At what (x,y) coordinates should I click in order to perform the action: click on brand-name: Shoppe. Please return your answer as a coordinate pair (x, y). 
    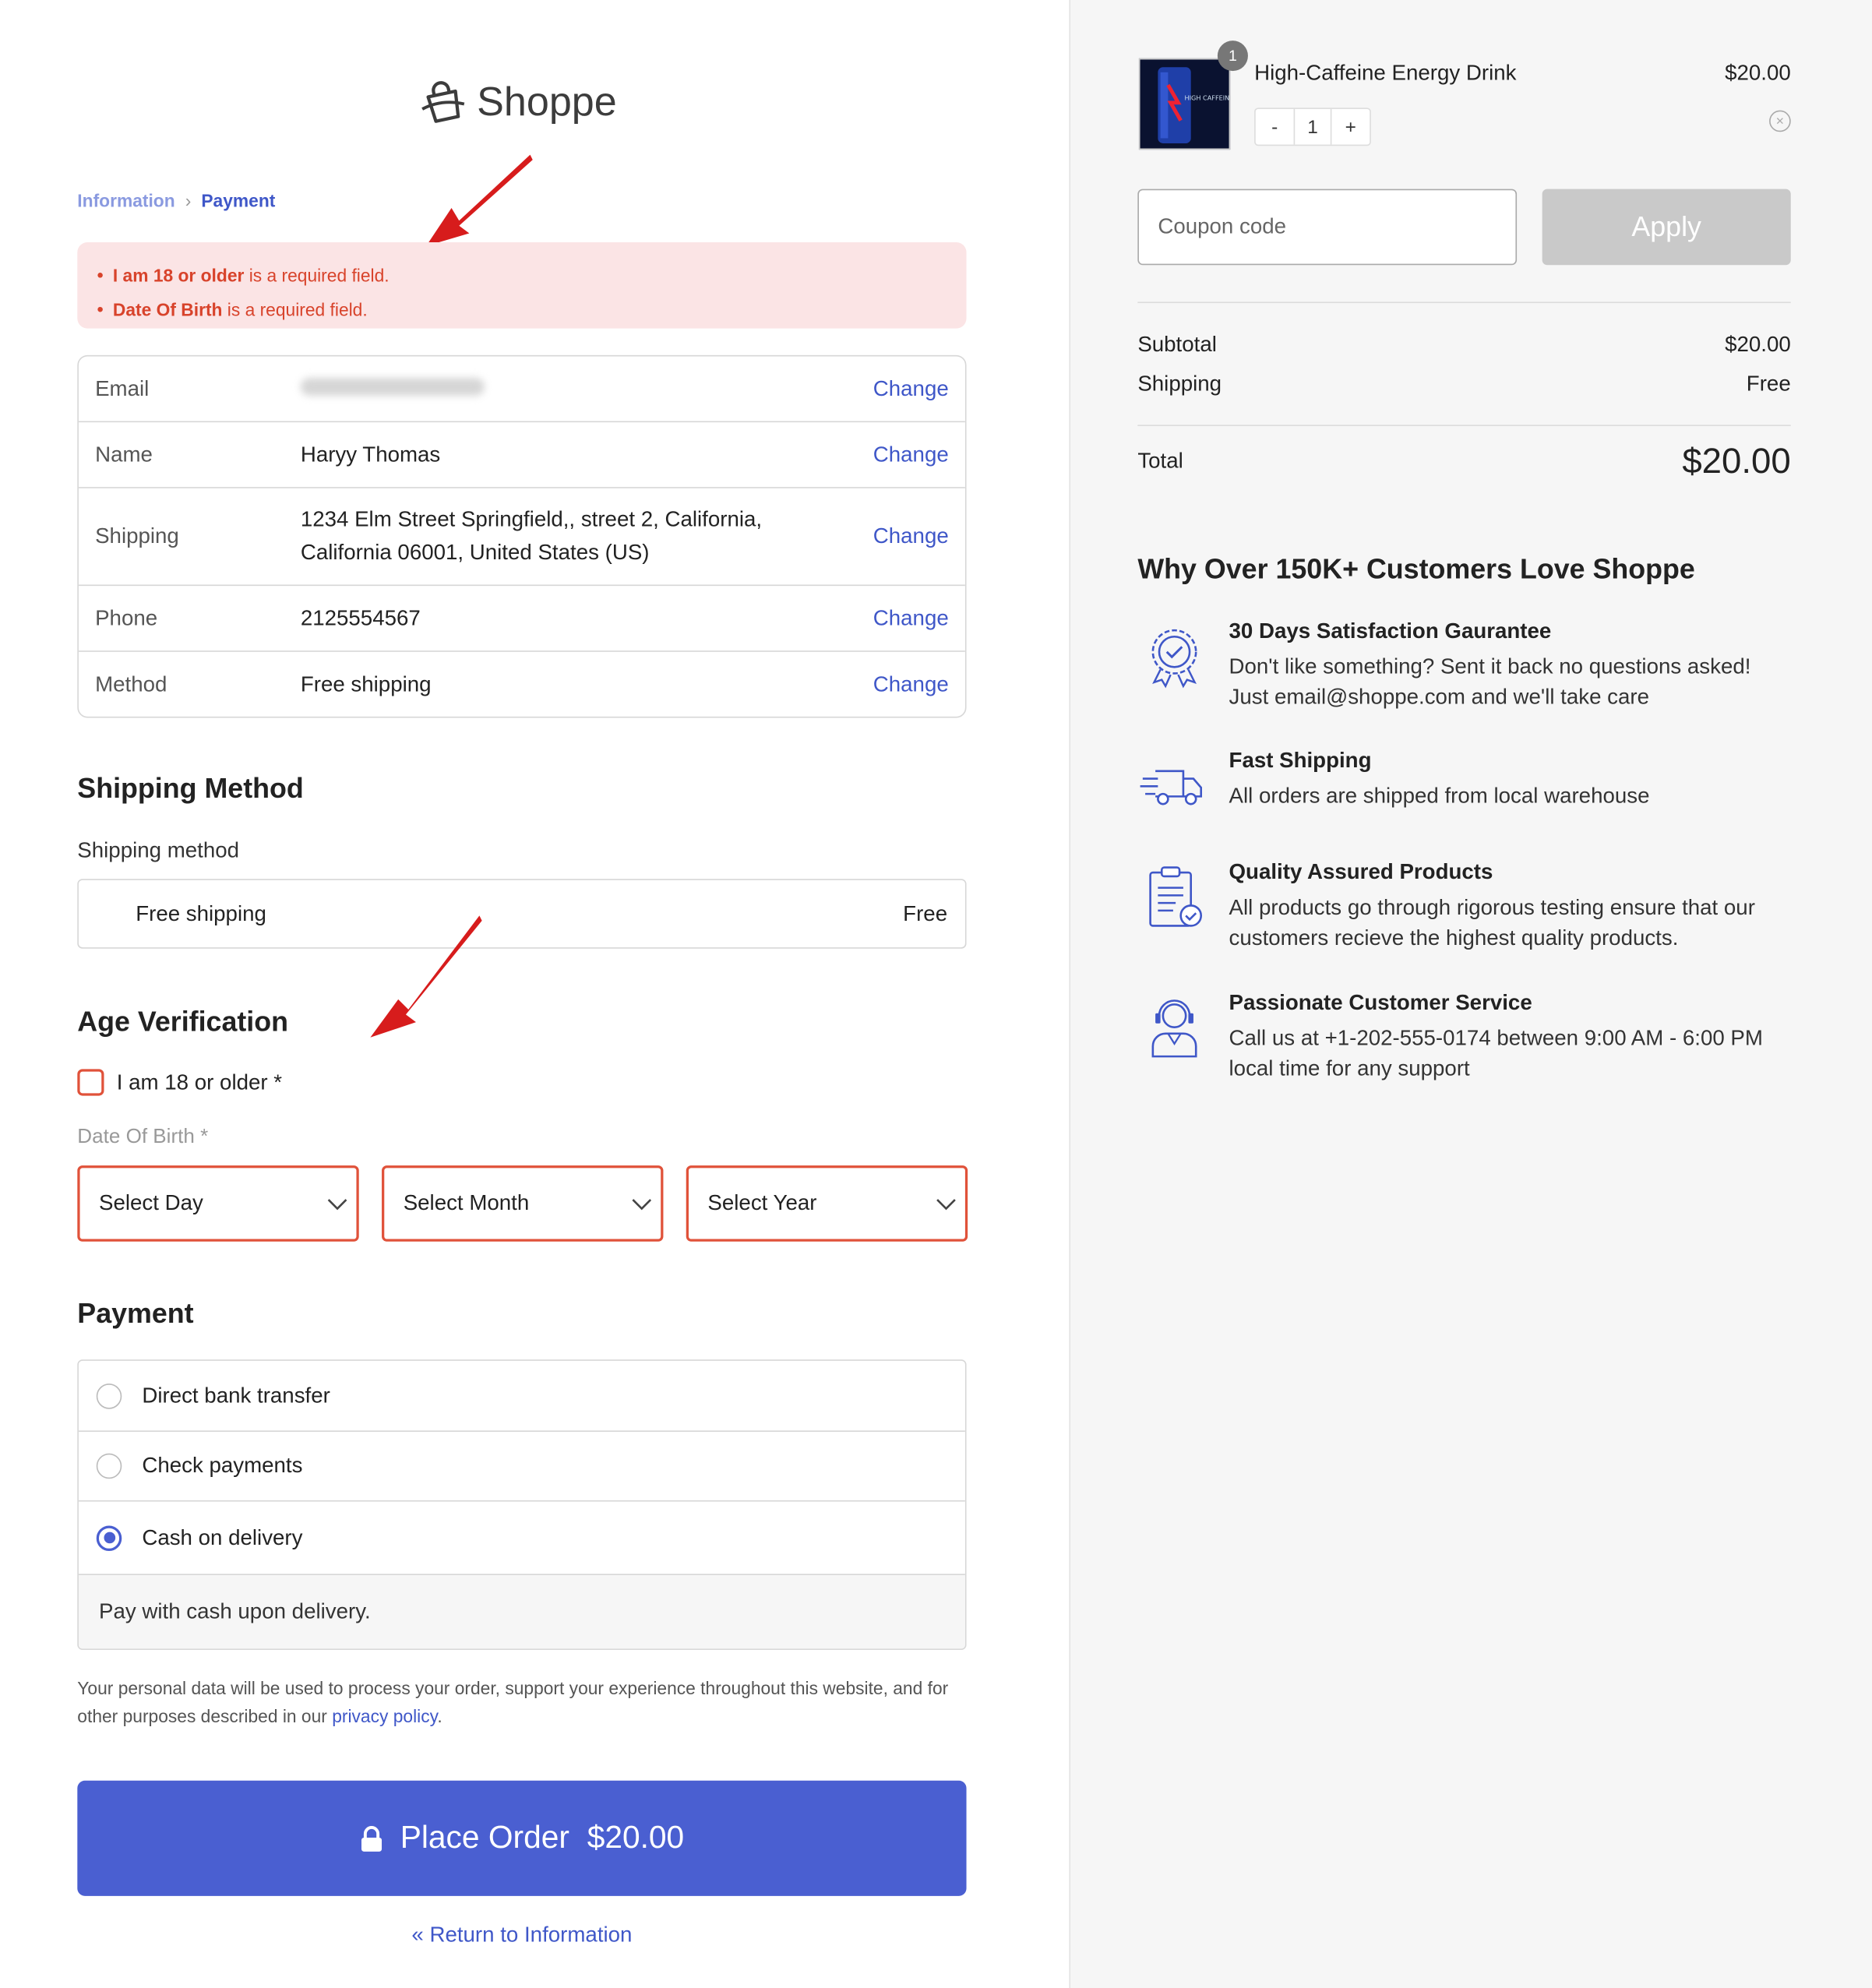
    Looking at the image, I should click on (547, 101).